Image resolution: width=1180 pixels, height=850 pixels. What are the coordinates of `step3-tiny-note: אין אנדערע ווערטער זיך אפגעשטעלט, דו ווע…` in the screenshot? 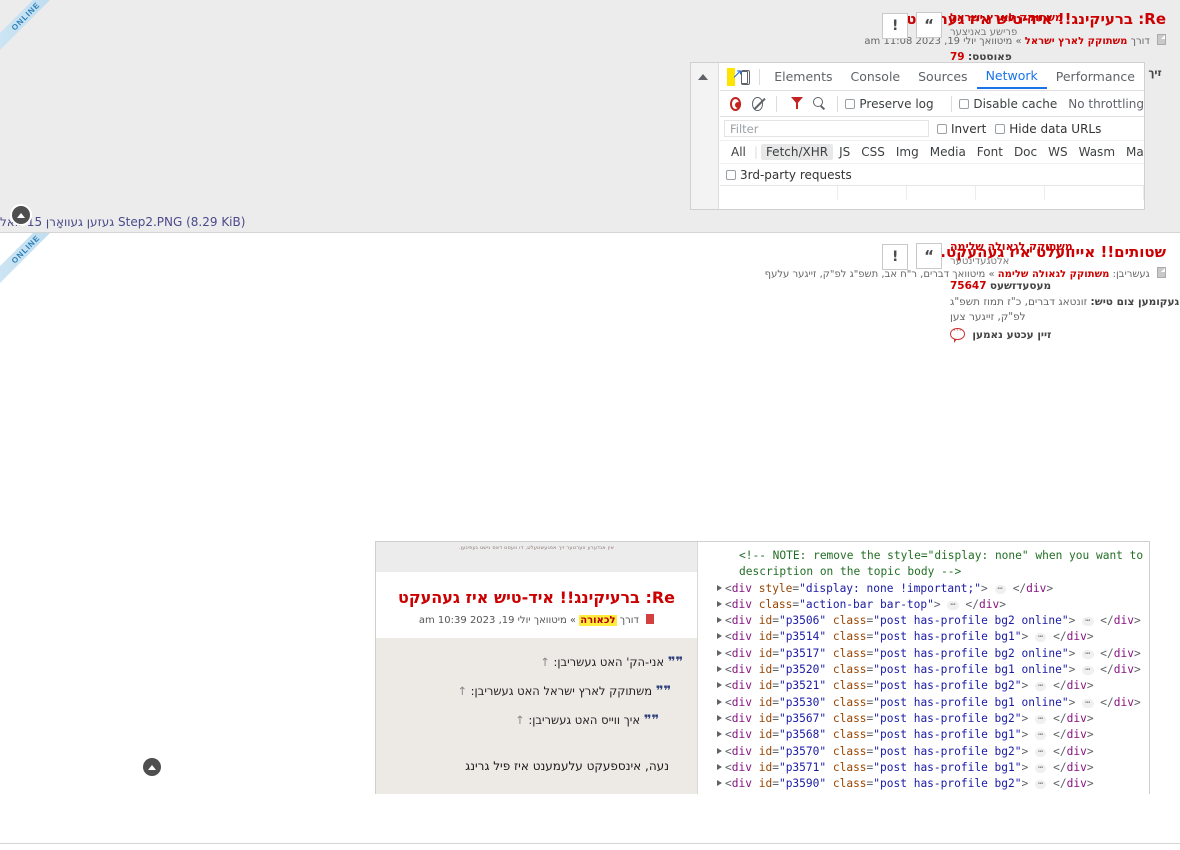 It's located at (536, 548).